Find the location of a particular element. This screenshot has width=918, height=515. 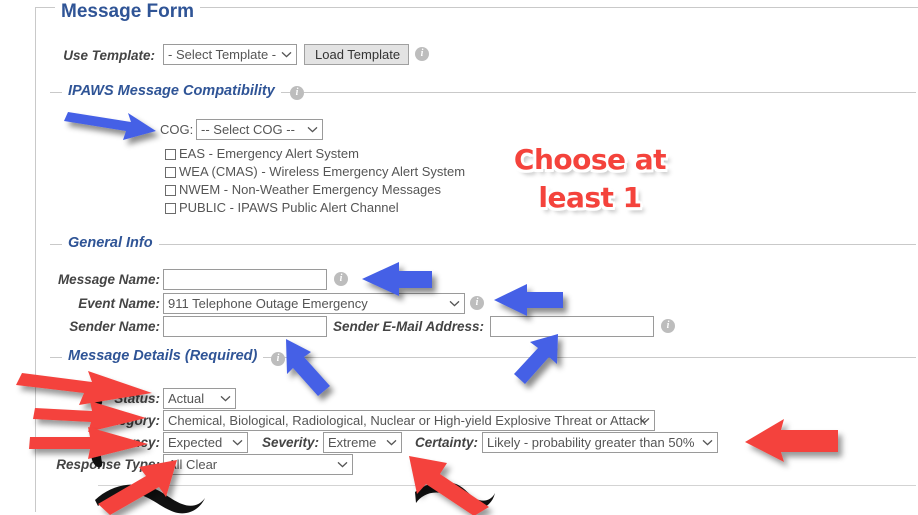

use-template-label: Use Template: is located at coordinates (109, 55).